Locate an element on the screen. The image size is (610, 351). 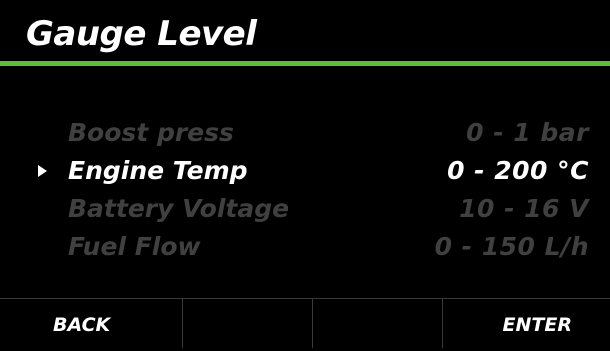
menu-item-range: 0 - 1 bar is located at coordinates (527, 132).